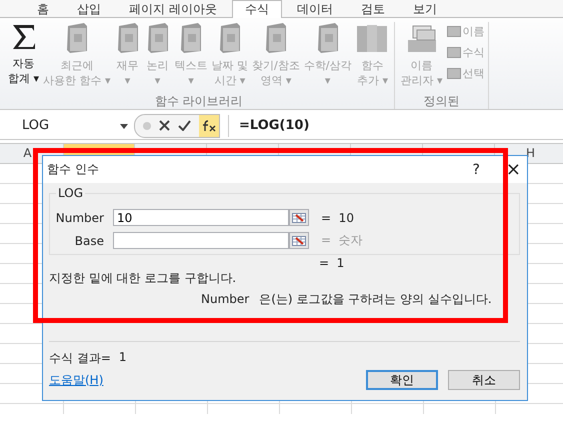 The image size is (563, 422). I want to click on dialog-button: 확인, so click(402, 380).